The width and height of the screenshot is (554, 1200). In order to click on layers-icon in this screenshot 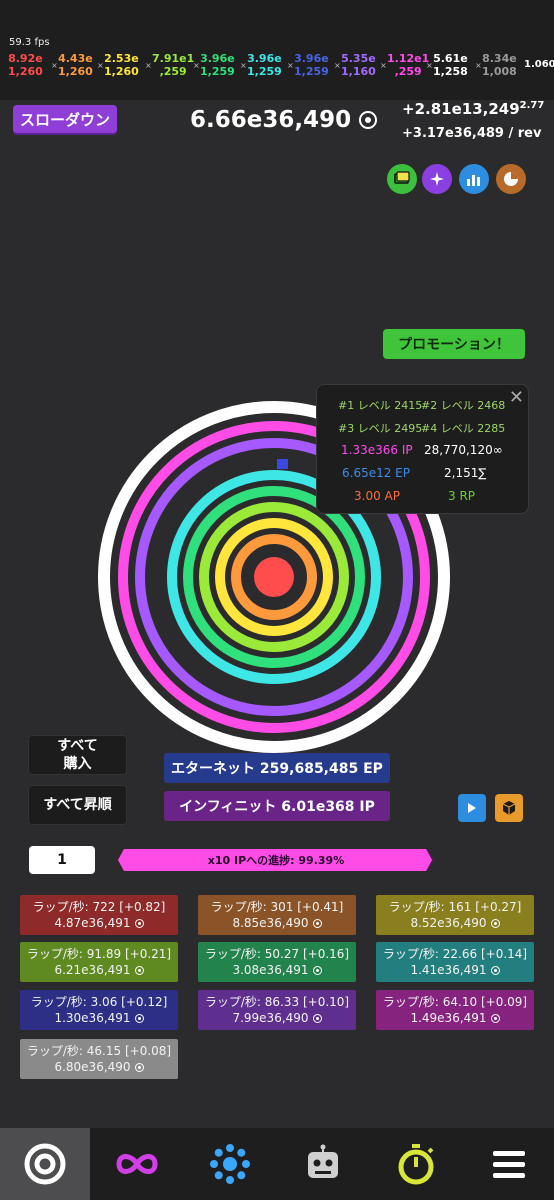, I will do `click(402, 179)`.